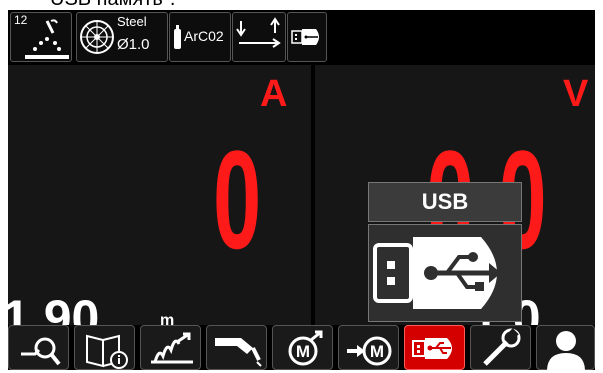  What do you see at coordinates (107, 351) in the screenshot?
I see `manual-info-icon` at bounding box center [107, 351].